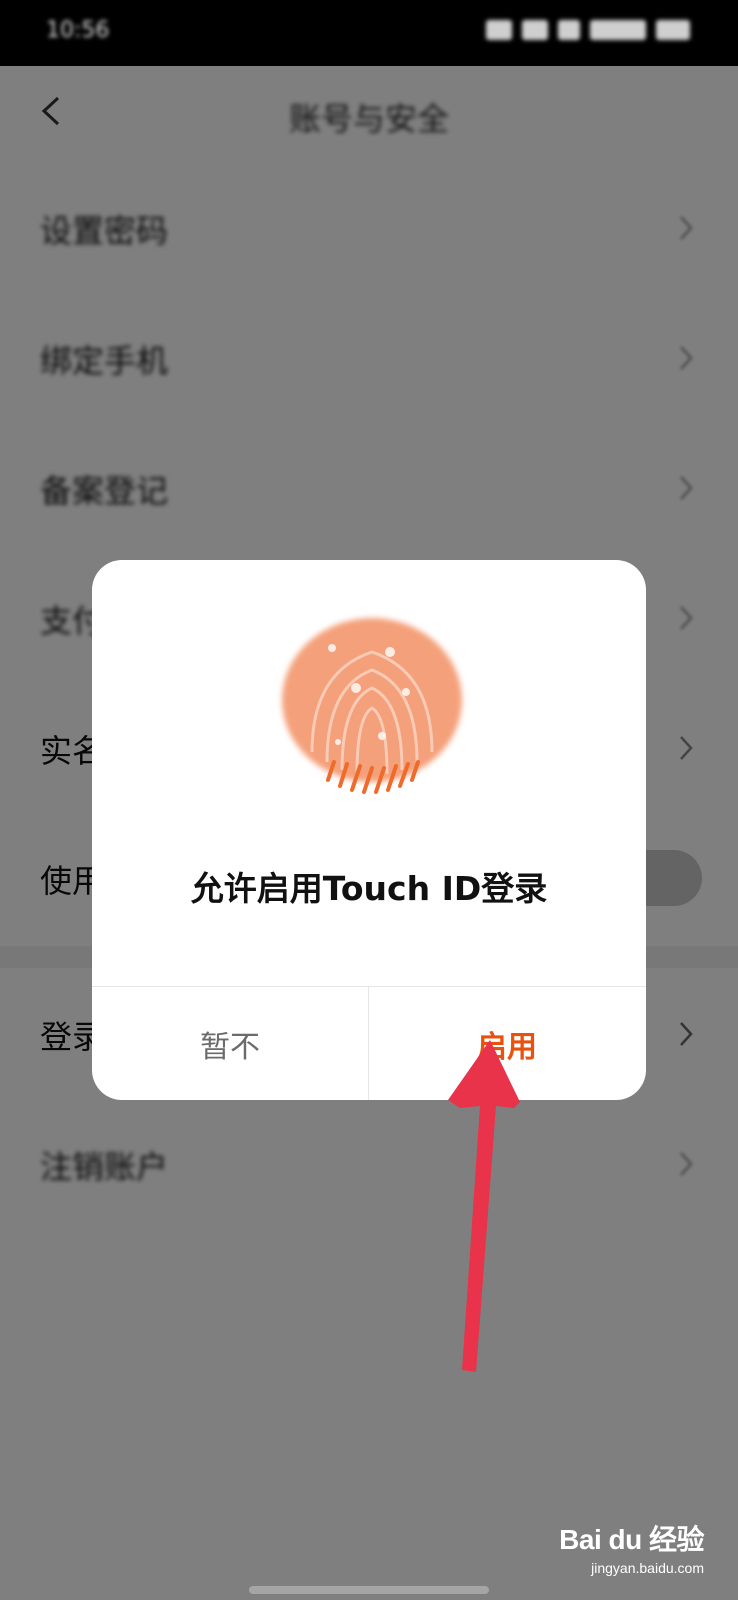 This screenshot has width=738, height=1600. I want to click on baidu-jingyan-watermark: Bai du 经验 jingyan.baidu.com, so click(629, 1553).